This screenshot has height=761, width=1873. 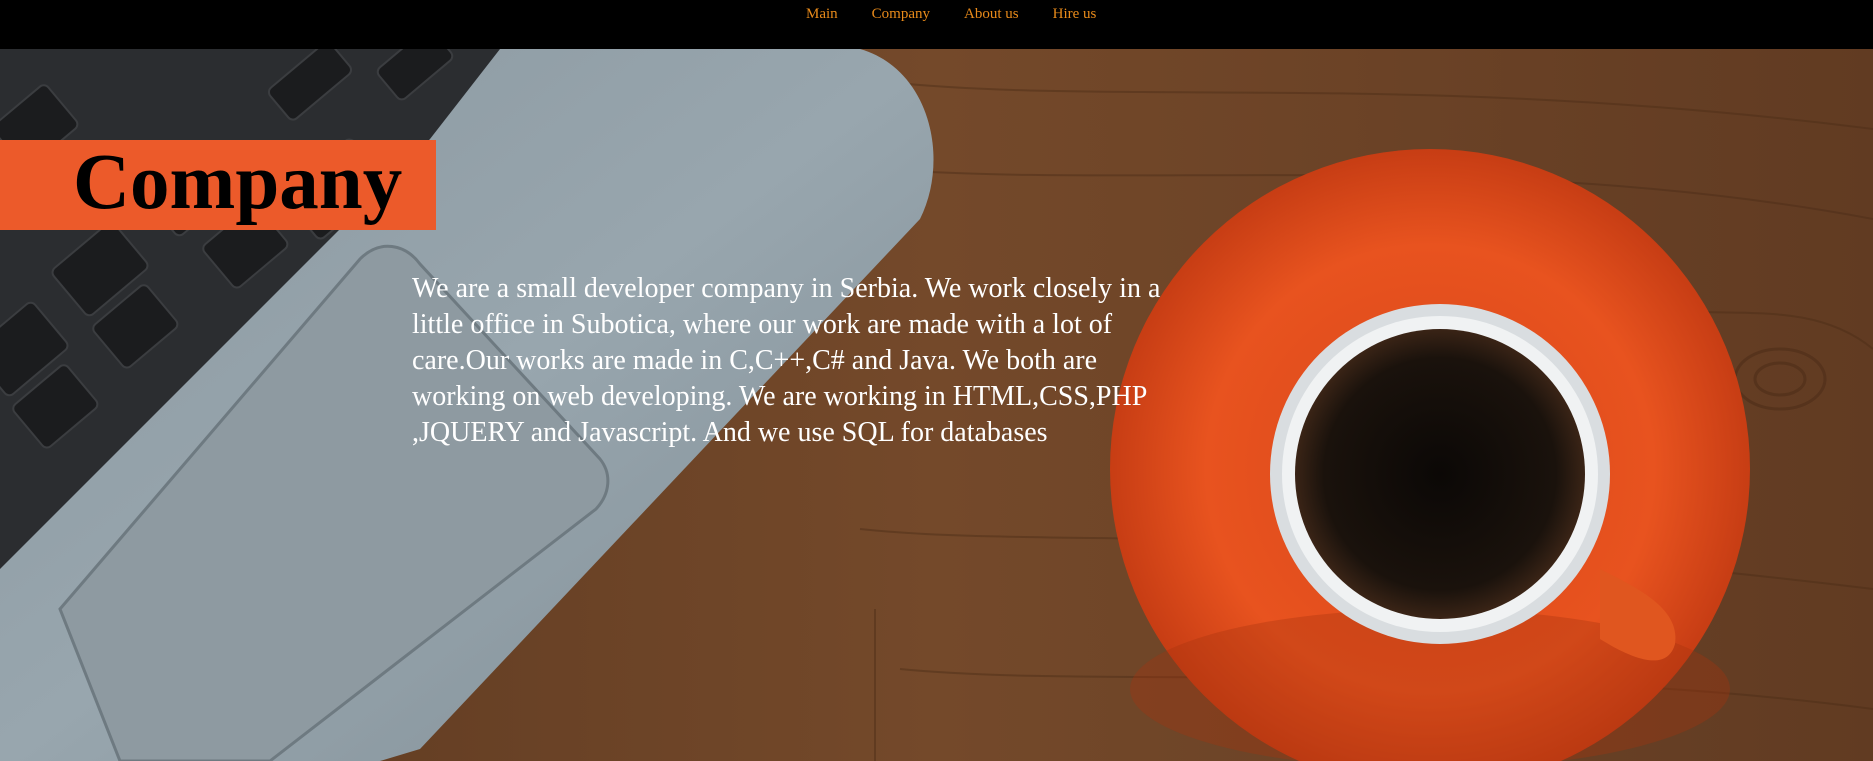 What do you see at coordinates (936, 24) in the screenshot?
I see `top-navigation: Main Company About us Hire us` at bounding box center [936, 24].